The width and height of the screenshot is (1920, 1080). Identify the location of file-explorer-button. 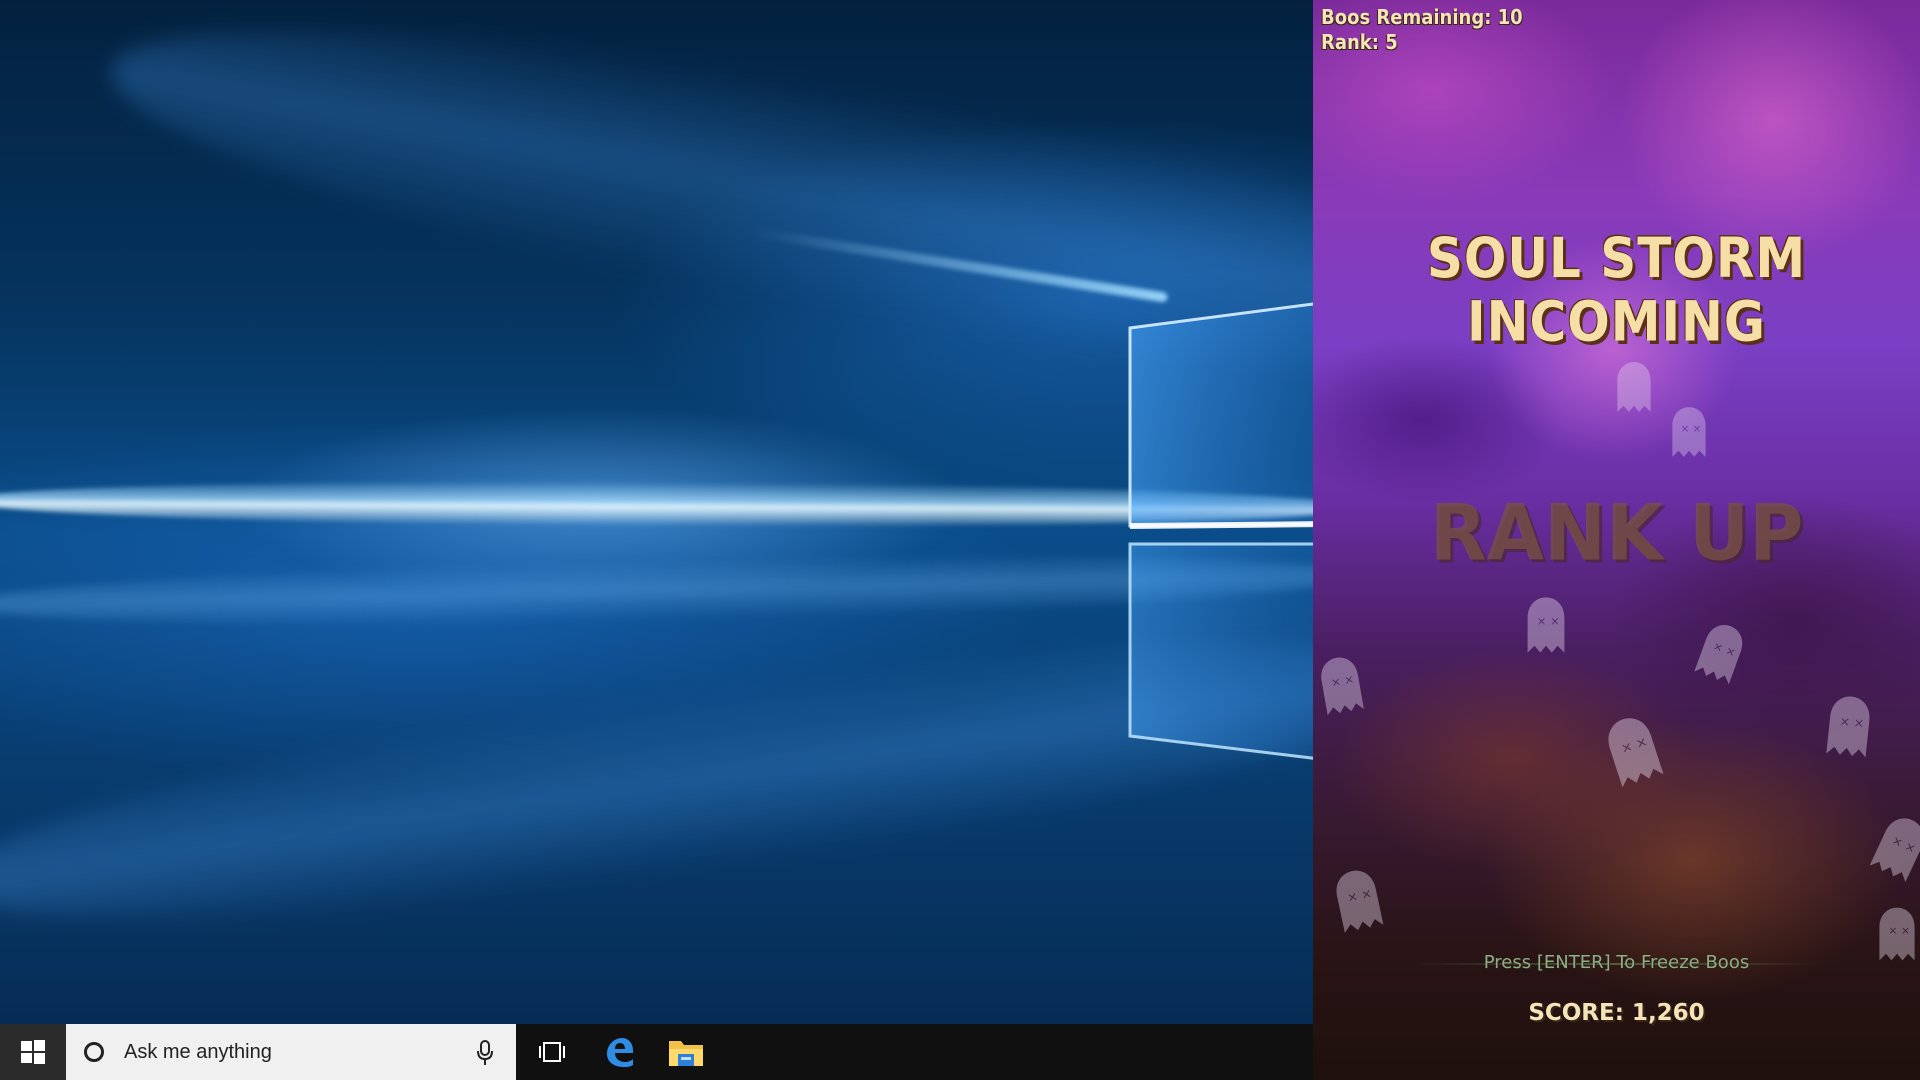
(686, 1052).